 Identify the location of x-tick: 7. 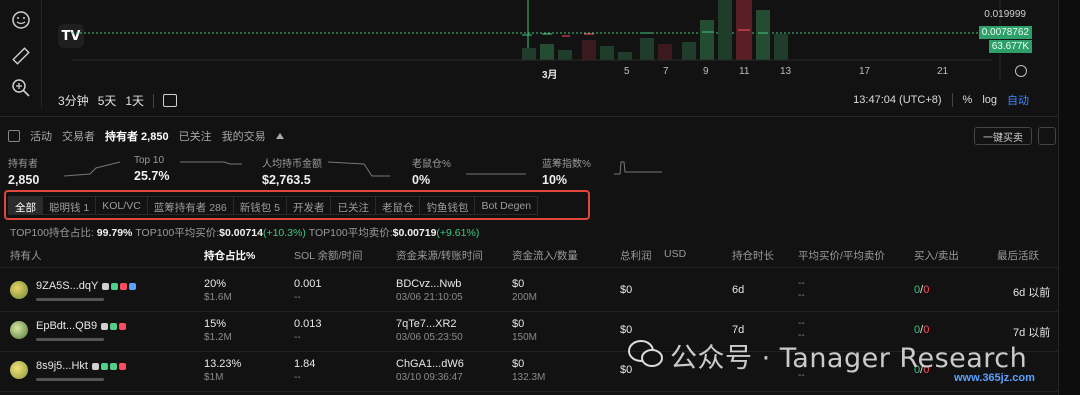
(666, 71).